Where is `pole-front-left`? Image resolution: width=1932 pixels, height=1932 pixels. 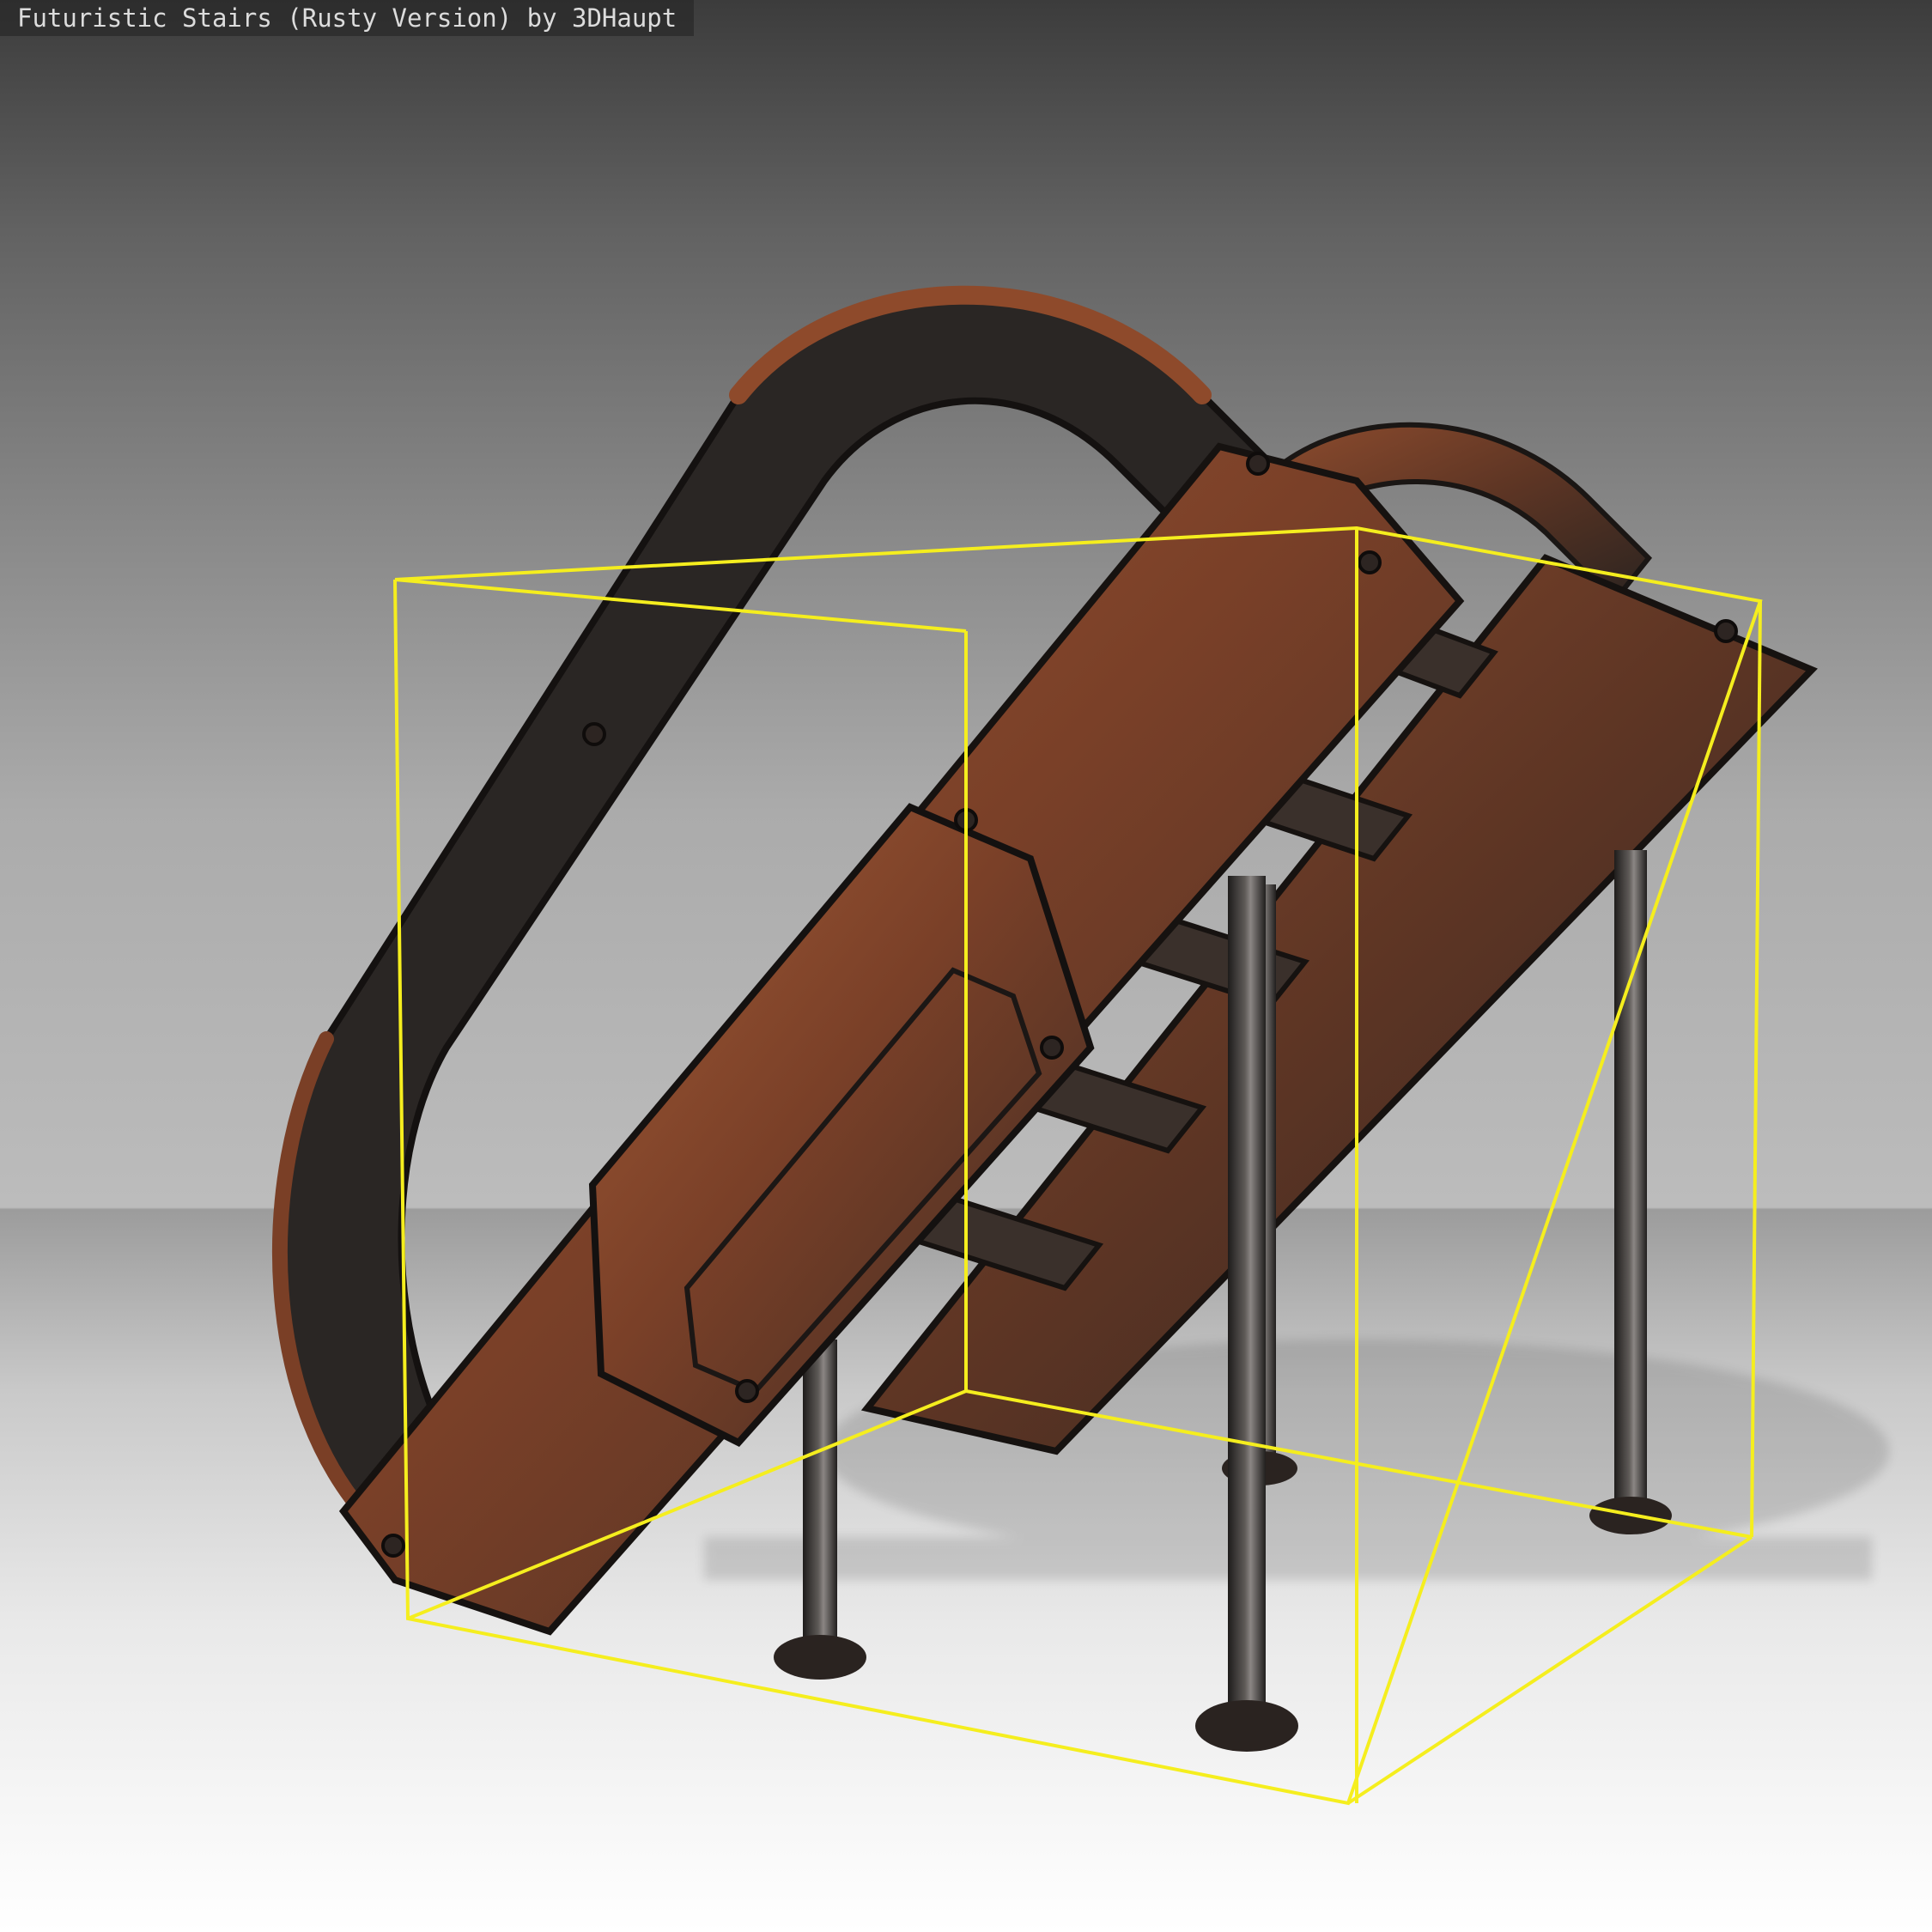 pole-front-left is located at coordinates (820, 1499).